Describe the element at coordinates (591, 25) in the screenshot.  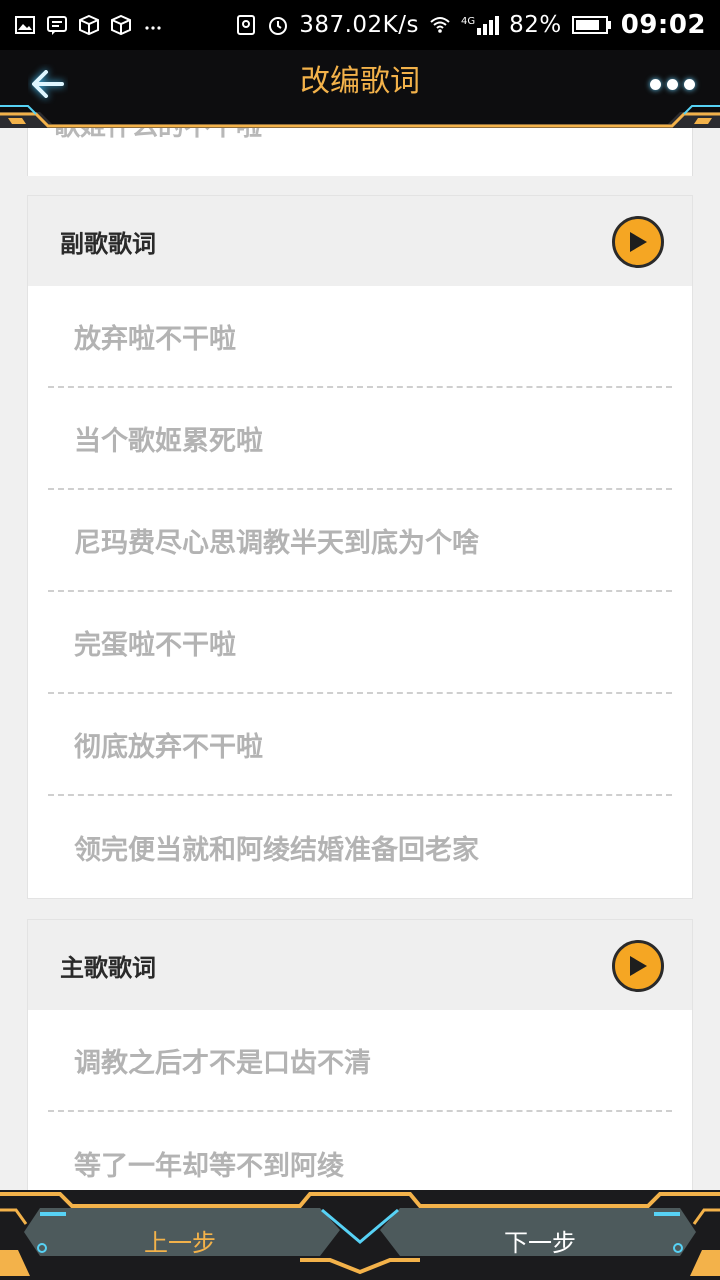
I see `battery-icon` at that location.